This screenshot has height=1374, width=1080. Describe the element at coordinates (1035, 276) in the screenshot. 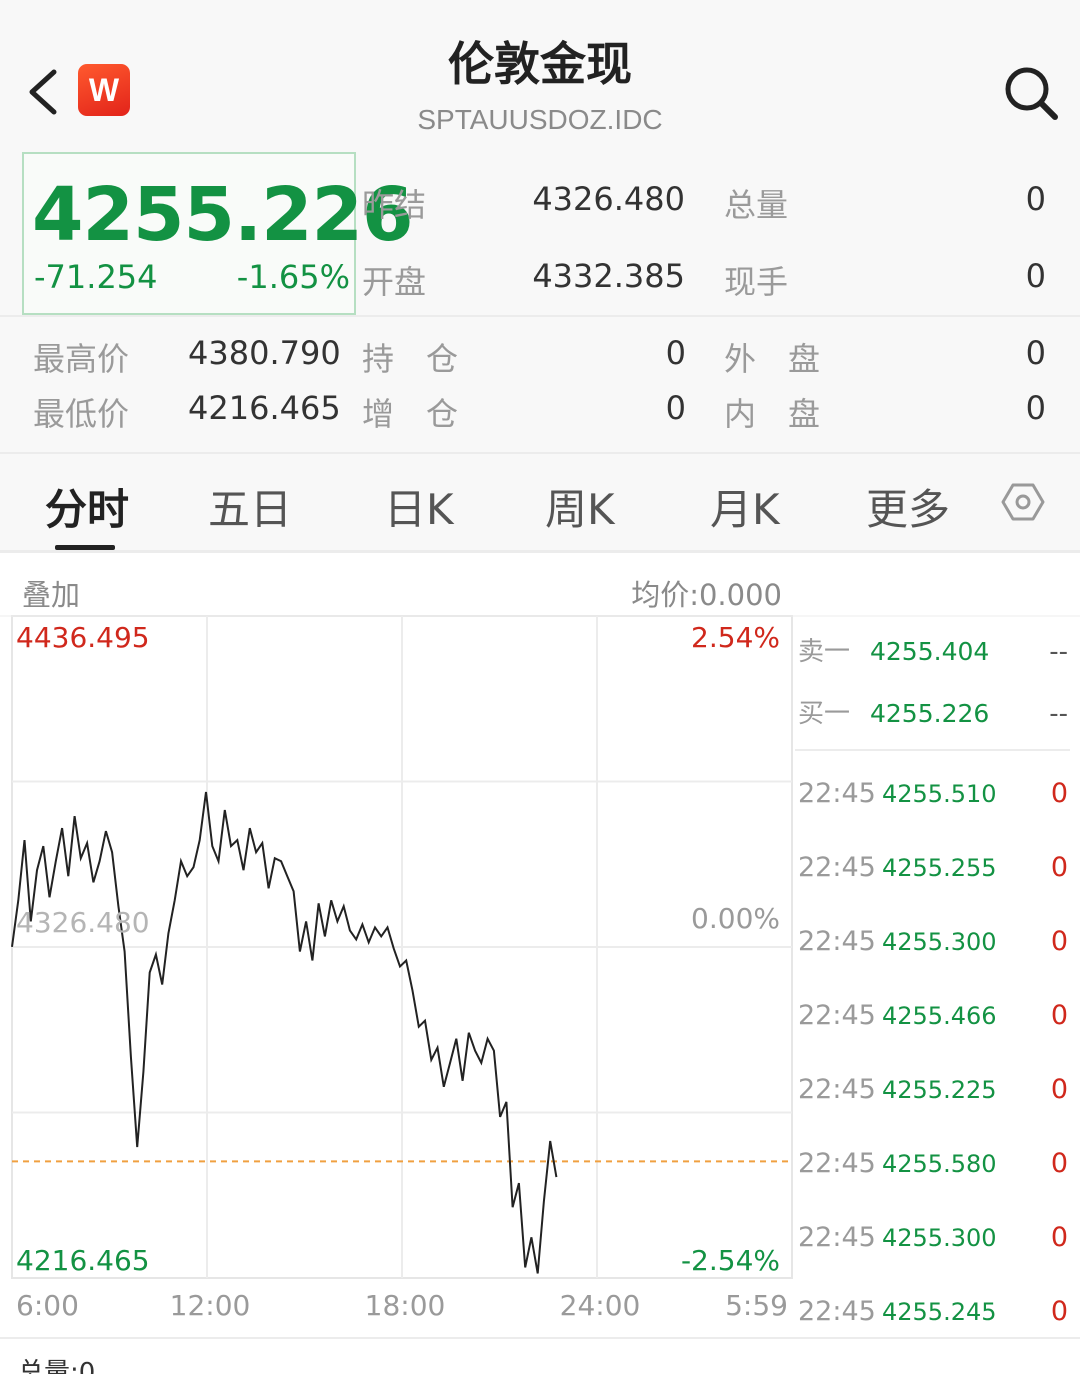

I see `current-hand-value: 0` at that location.